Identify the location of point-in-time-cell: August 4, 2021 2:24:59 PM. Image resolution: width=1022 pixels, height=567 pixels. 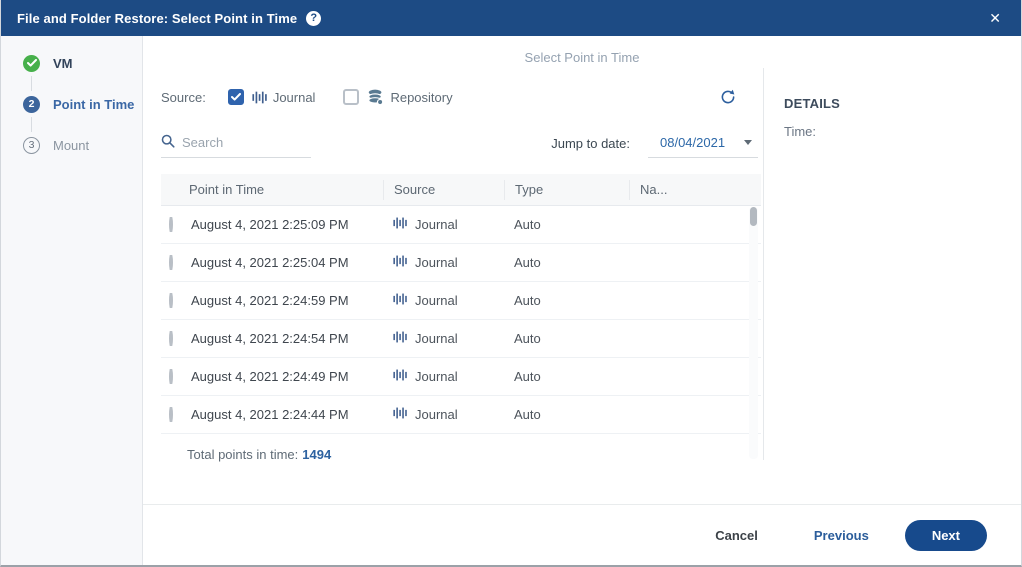
(270, 300).